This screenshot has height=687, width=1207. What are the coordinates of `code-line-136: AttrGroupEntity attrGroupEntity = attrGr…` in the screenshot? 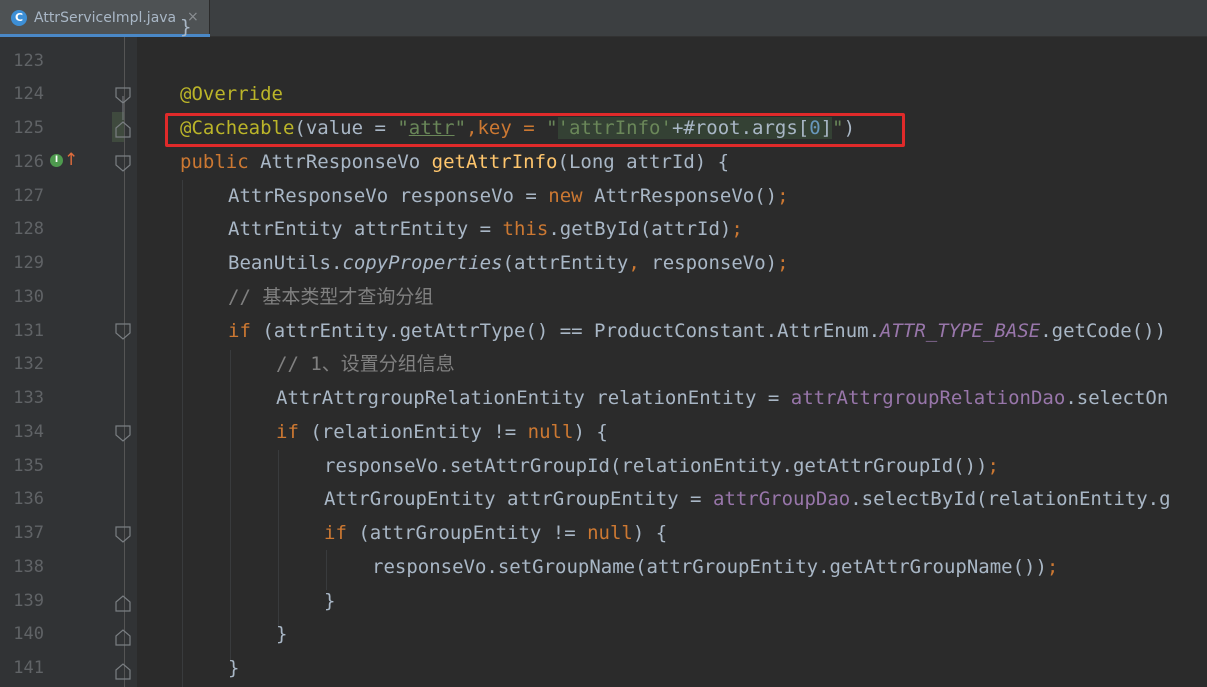 It's located at (747, 499).